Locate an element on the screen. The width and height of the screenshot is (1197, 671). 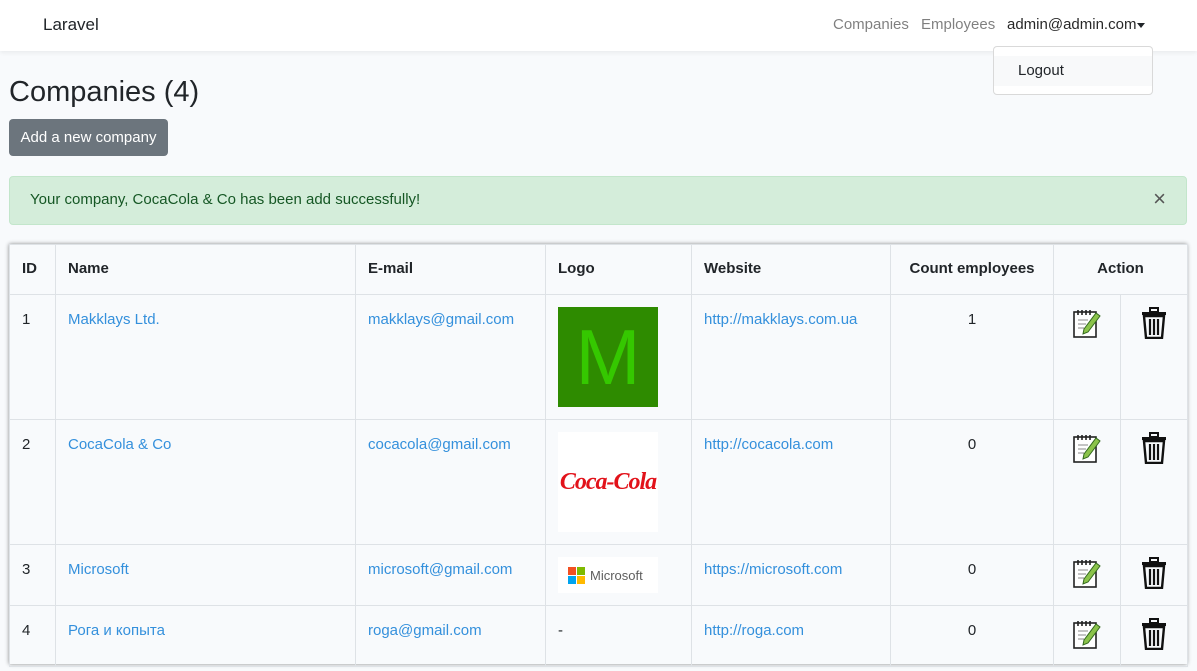
header-id: ID is located at coordinates (32, 269).